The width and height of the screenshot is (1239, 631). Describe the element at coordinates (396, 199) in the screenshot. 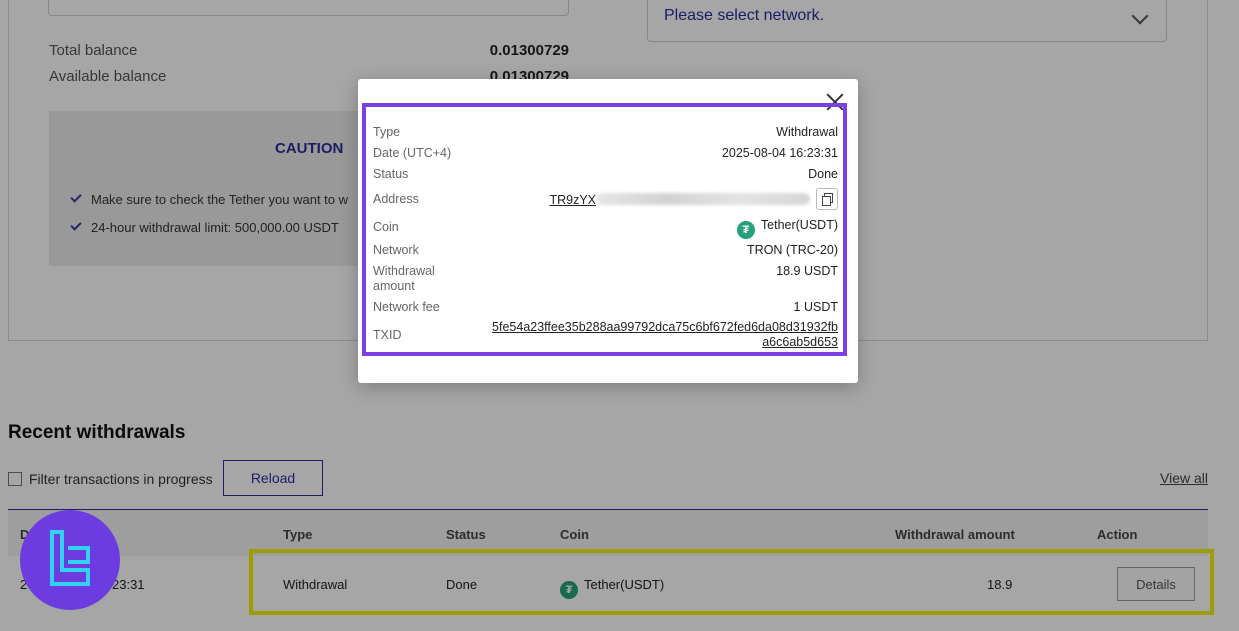

I see `address-label: Address` at that location.